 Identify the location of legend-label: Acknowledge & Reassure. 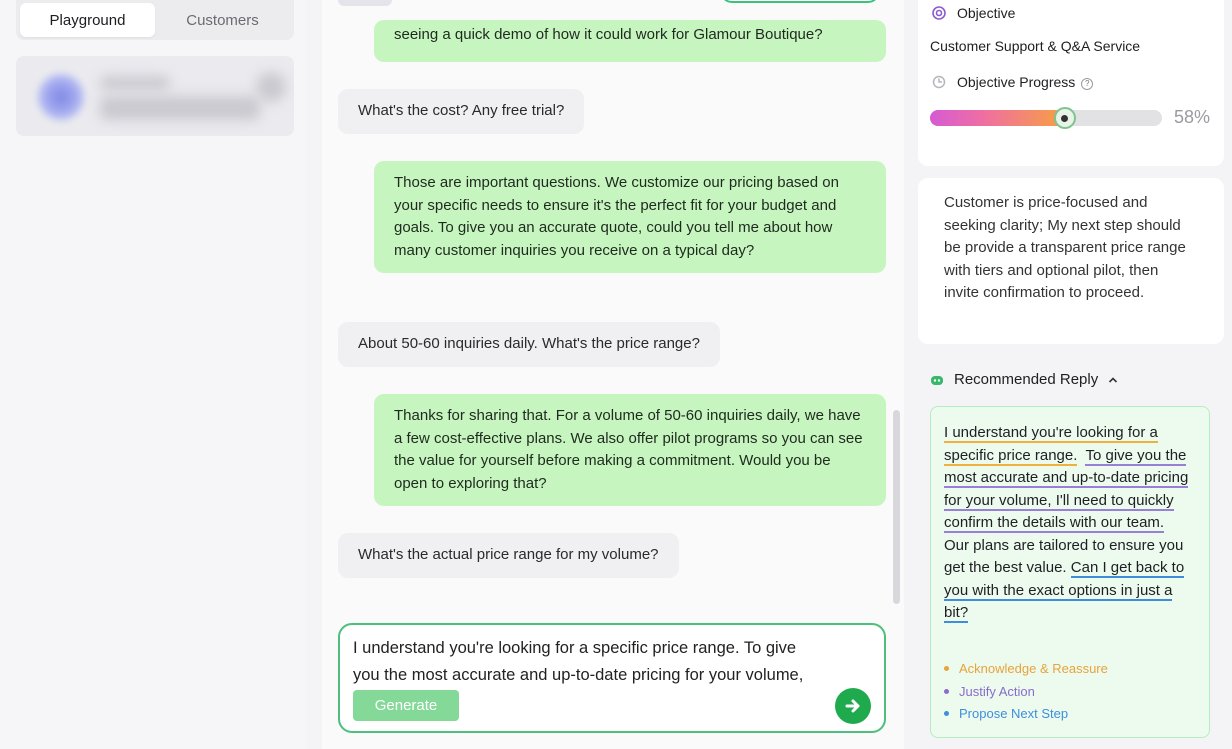
(1033, 668).